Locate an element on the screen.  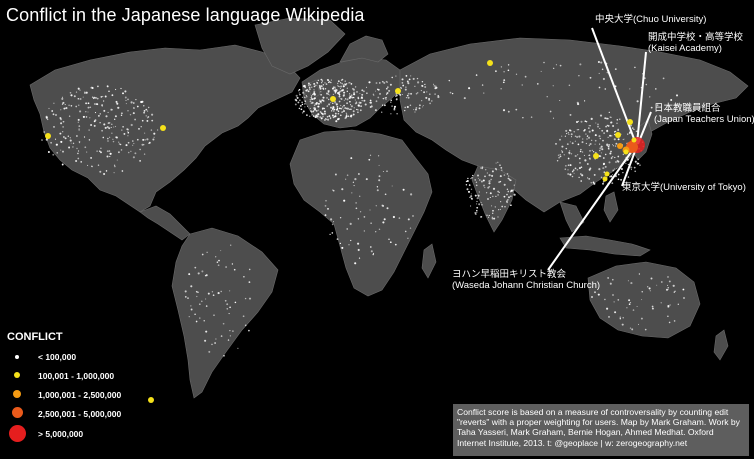
africa is located at coordinates (361, 213).